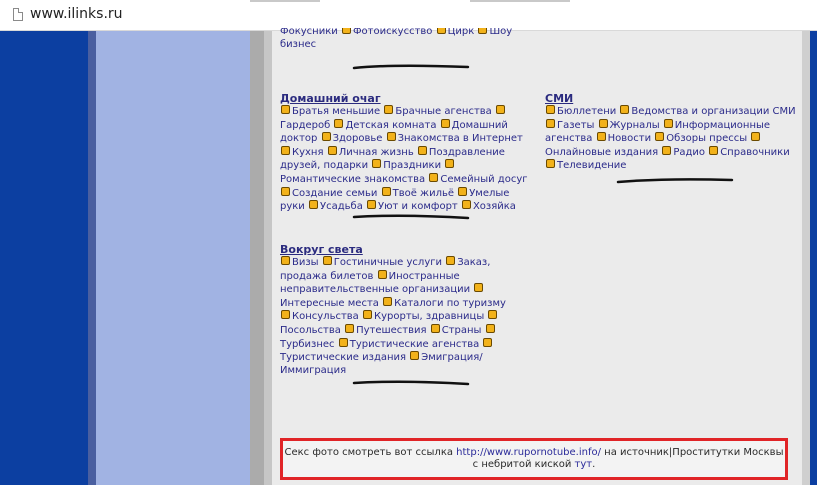 The height and width of the screenshot is (485, 817). Describe the element at coordinates (334, 193) in the screenshot. I see `category-link: Создание семьи` at that location.